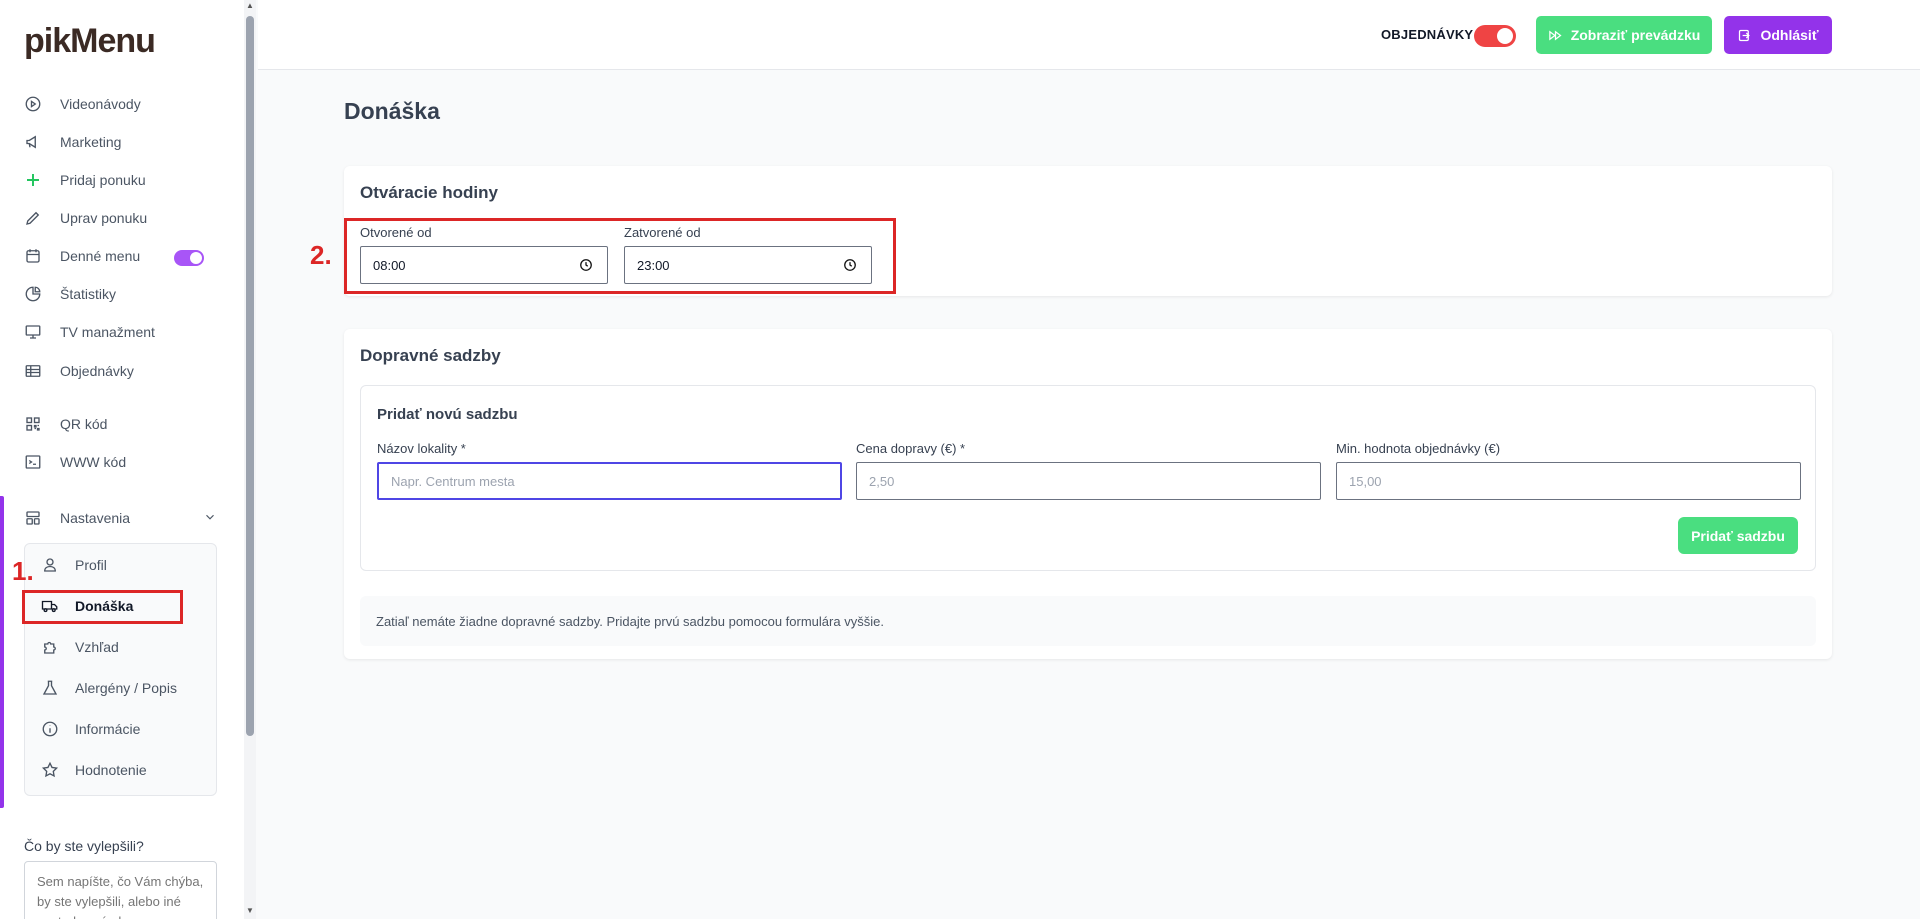 This screenshot has width=1920, height=919. I want to click on info-icon, so click(50, 729).